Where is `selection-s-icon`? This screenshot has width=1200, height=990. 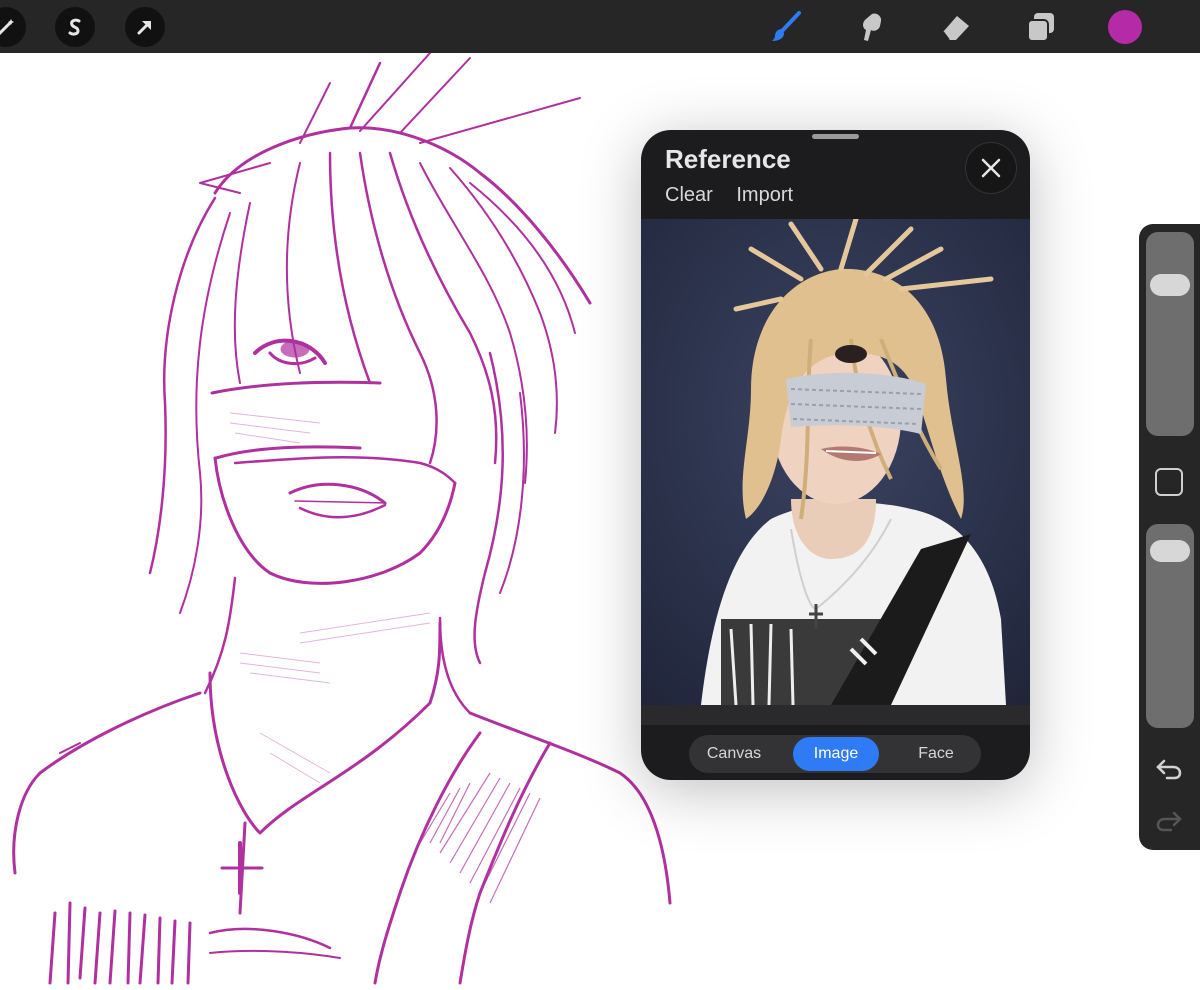 selection-s-icon is located at coordinates (75, 27).